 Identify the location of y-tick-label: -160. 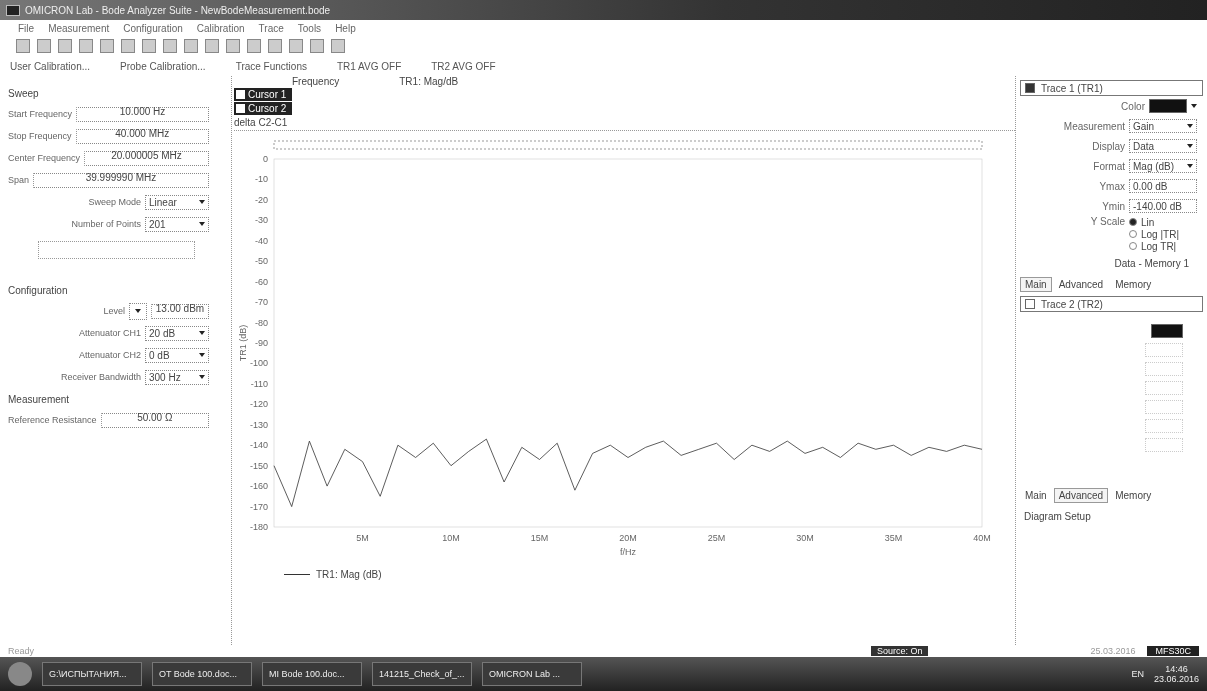
(259, 486).